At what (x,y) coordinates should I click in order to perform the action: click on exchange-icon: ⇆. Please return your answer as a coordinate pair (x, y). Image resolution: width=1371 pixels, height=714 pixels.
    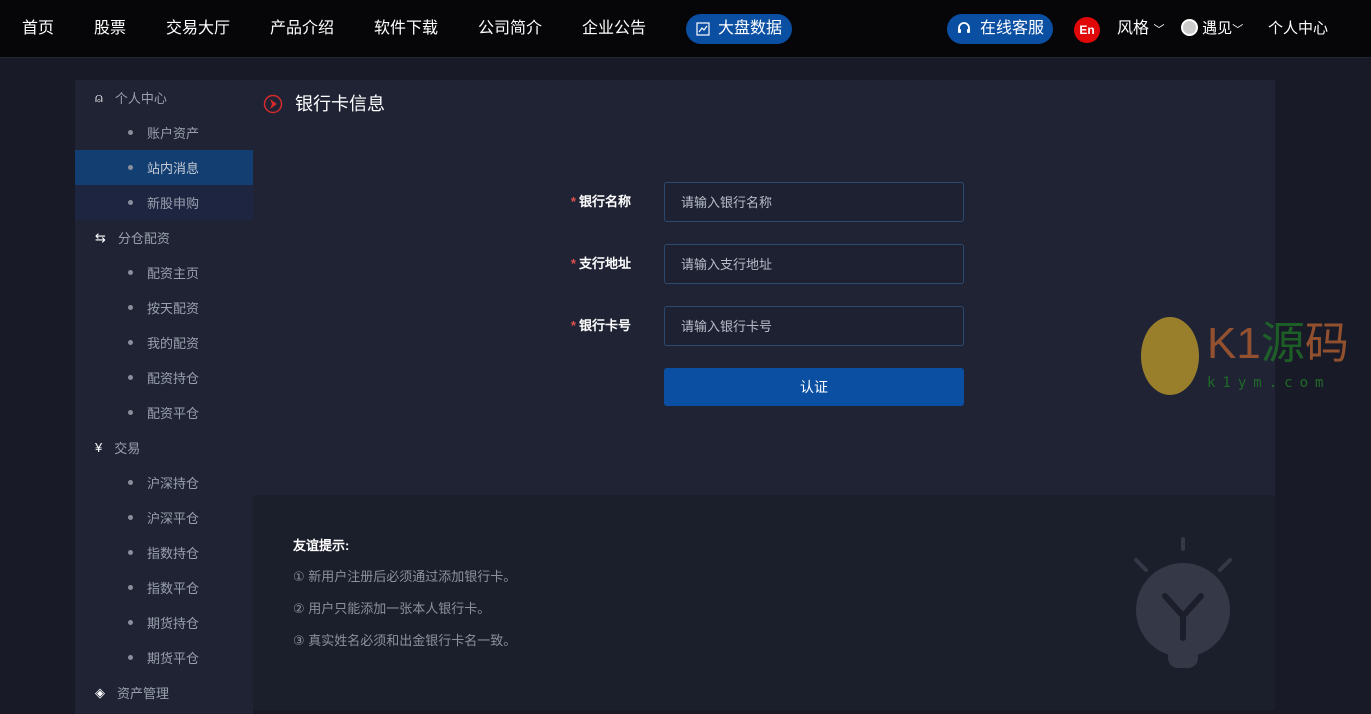
    Looking at the image, I should click on (100, 237).